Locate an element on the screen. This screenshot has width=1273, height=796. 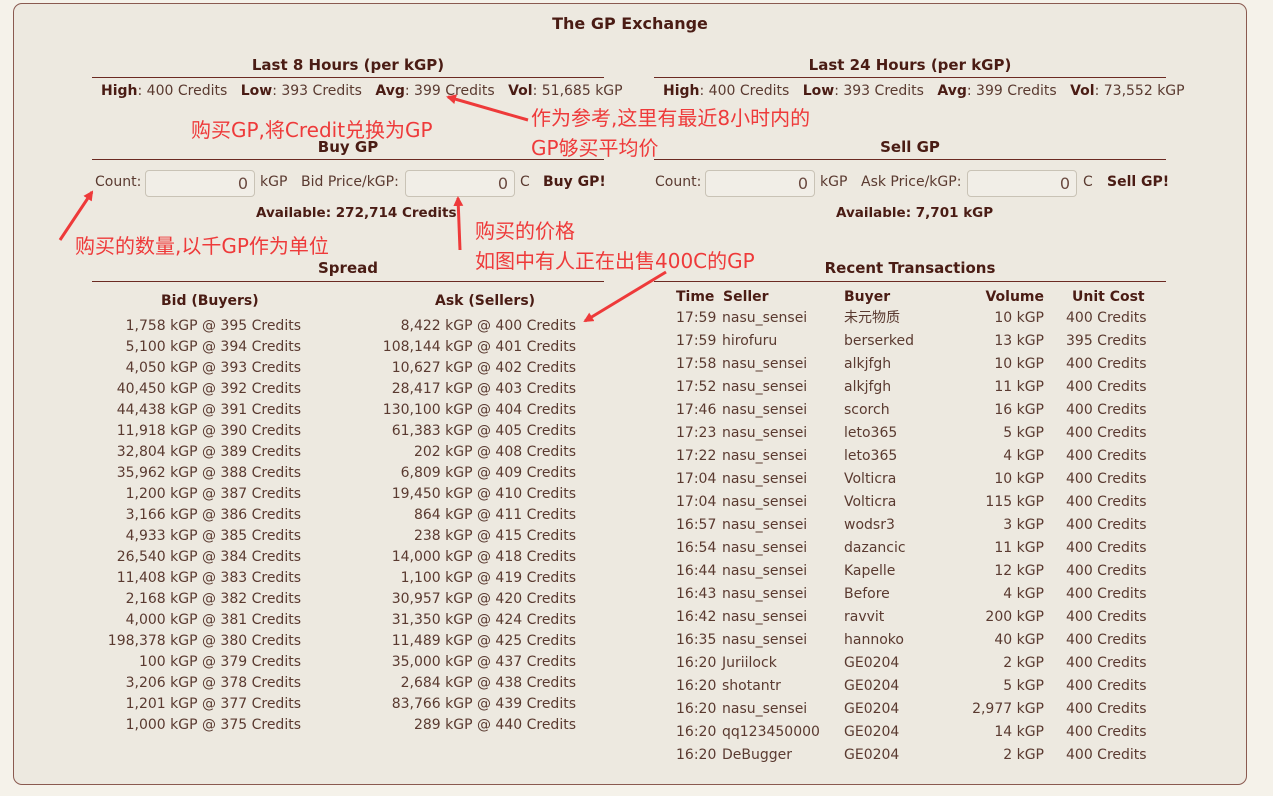
arrow-to-ask is located at coordinates (625, 296).